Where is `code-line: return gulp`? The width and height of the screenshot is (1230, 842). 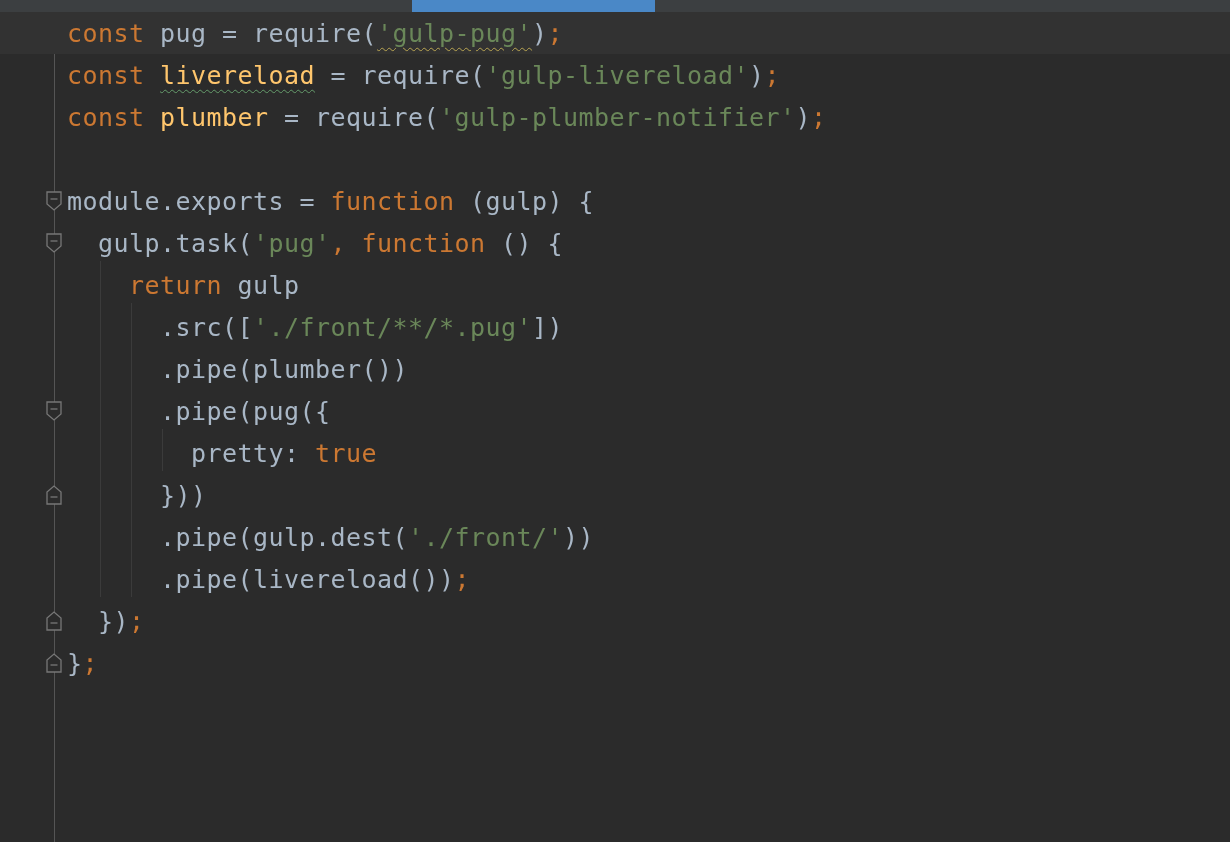 code-line: return gulp is located at coordinates (214, 285).